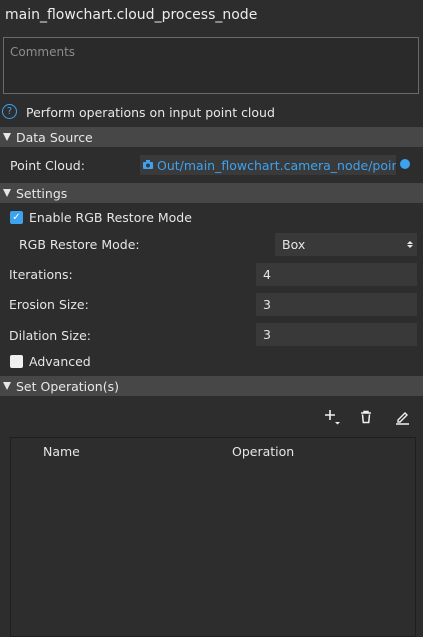 The image size is (423, 637). I want to click on advanced-label: Advanced, so click(60, 361).